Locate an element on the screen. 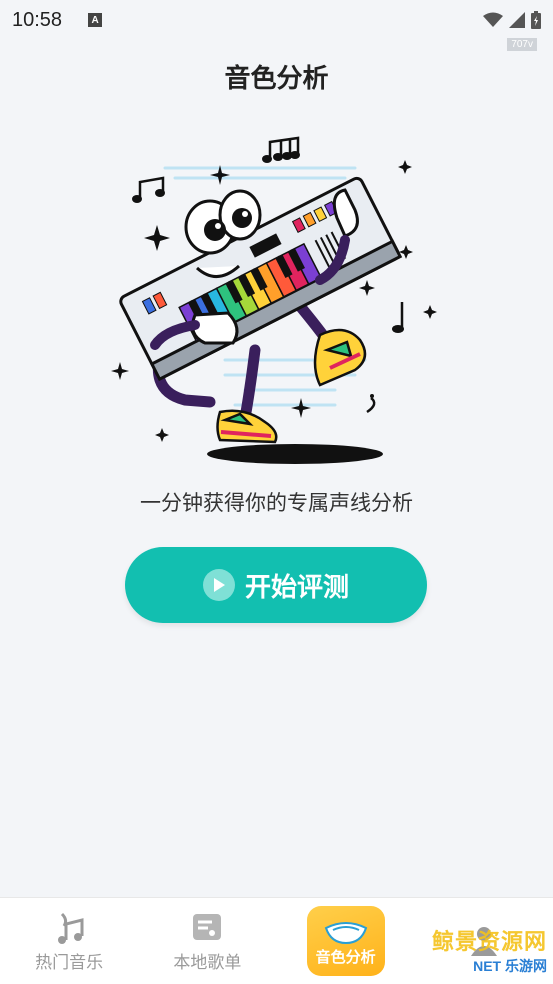 This screenshot has height=984, width=553. nav-label: 热门音乐 is located at coordinates (69, 962).